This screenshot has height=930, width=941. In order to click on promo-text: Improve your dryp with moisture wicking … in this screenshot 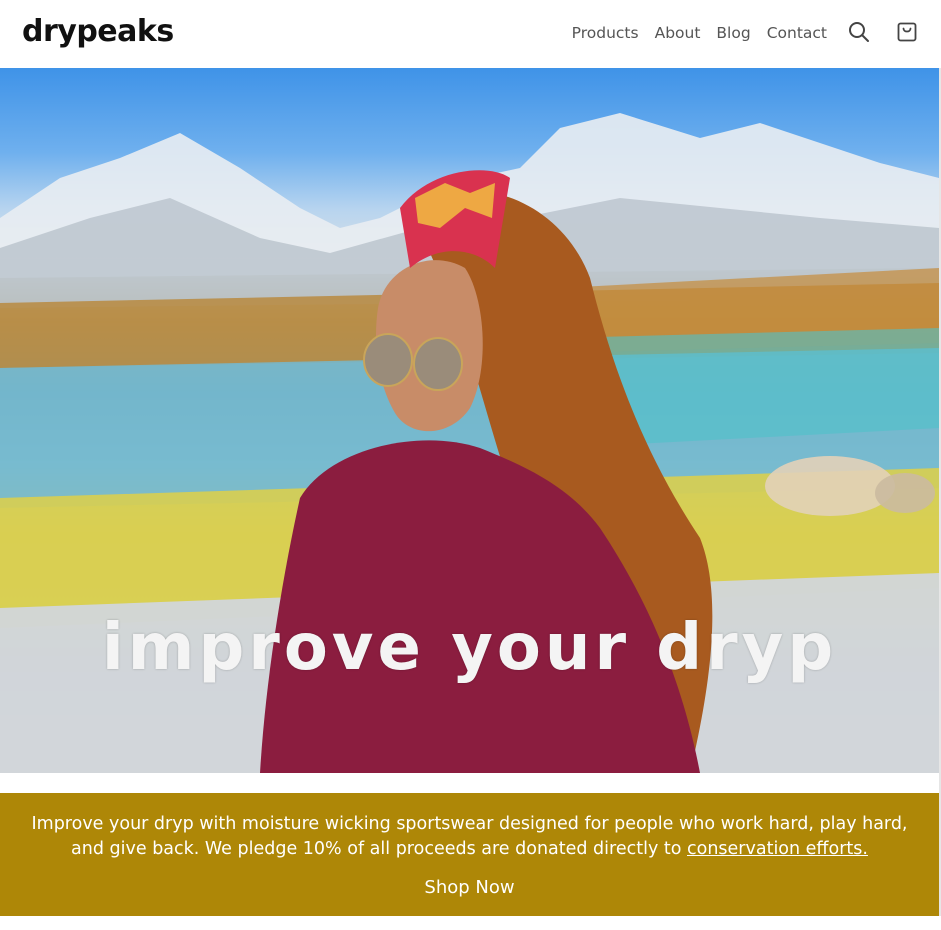, I will do `click(469, 837)`.